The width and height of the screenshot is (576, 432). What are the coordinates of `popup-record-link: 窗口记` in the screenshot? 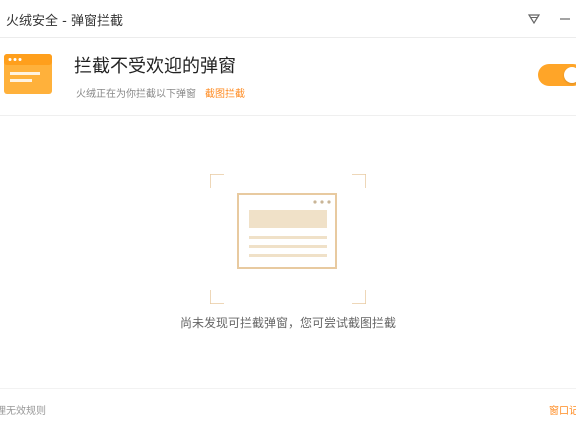 It's located at (562, 409).